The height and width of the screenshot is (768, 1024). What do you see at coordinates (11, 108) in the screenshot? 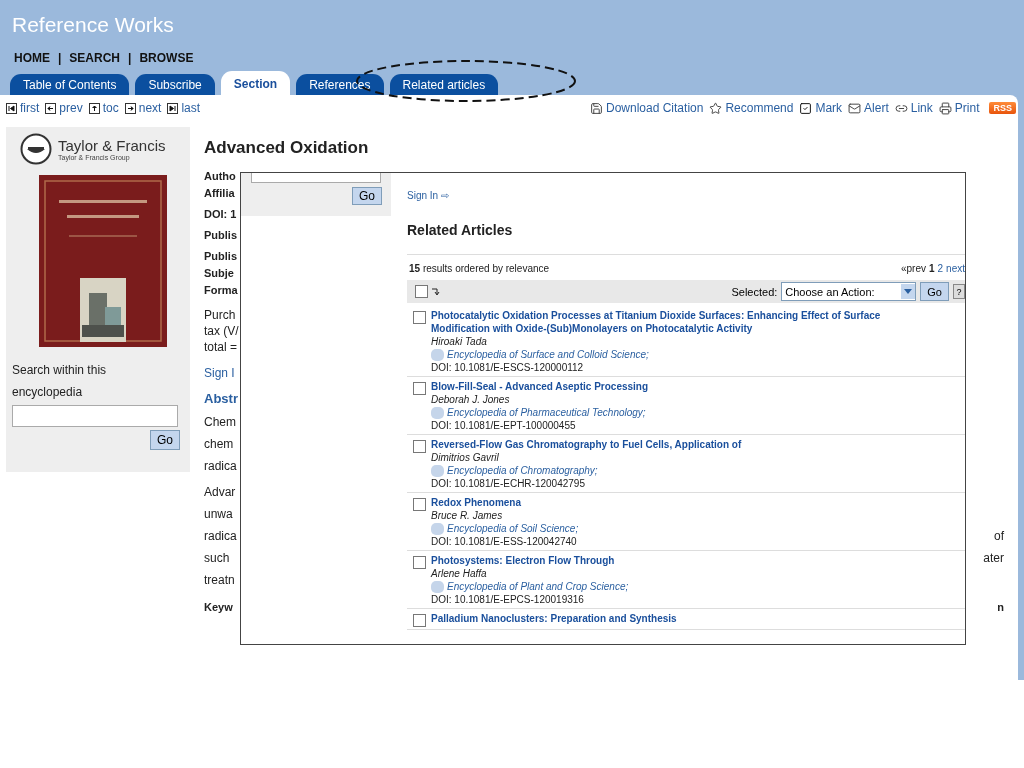
I see `first-arrow-icon` at bounding box center [11, 108].